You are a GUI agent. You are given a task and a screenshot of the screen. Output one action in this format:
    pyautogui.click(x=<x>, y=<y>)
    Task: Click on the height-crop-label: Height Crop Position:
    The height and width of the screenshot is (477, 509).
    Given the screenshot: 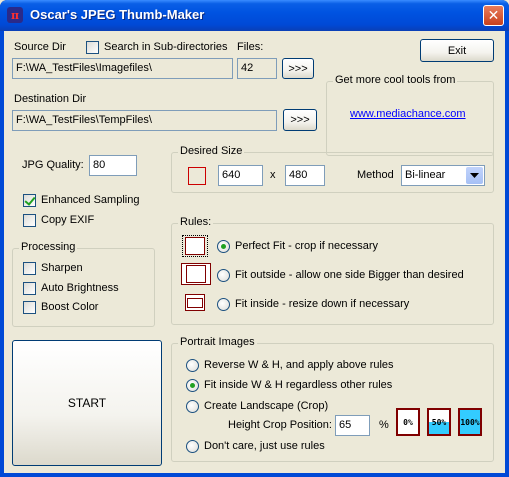 What is the action you would take?
    pyautogui.click(x=280, y=425)
    